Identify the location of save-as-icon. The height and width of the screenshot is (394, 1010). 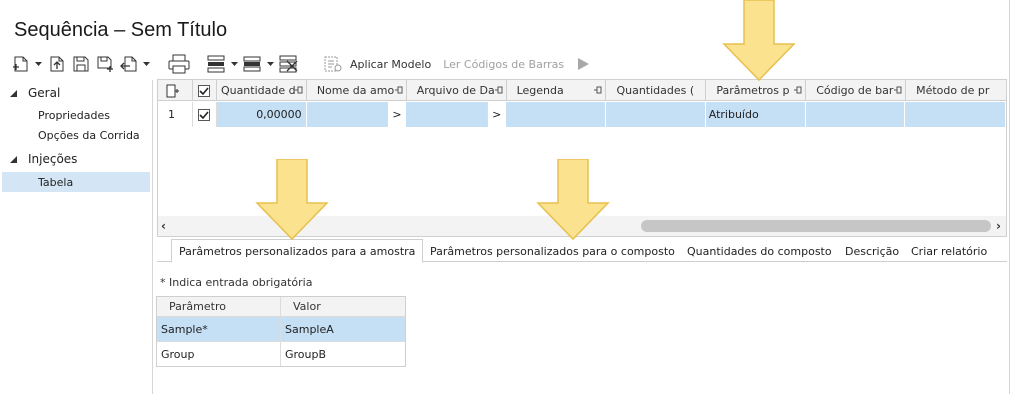
(105, 64).